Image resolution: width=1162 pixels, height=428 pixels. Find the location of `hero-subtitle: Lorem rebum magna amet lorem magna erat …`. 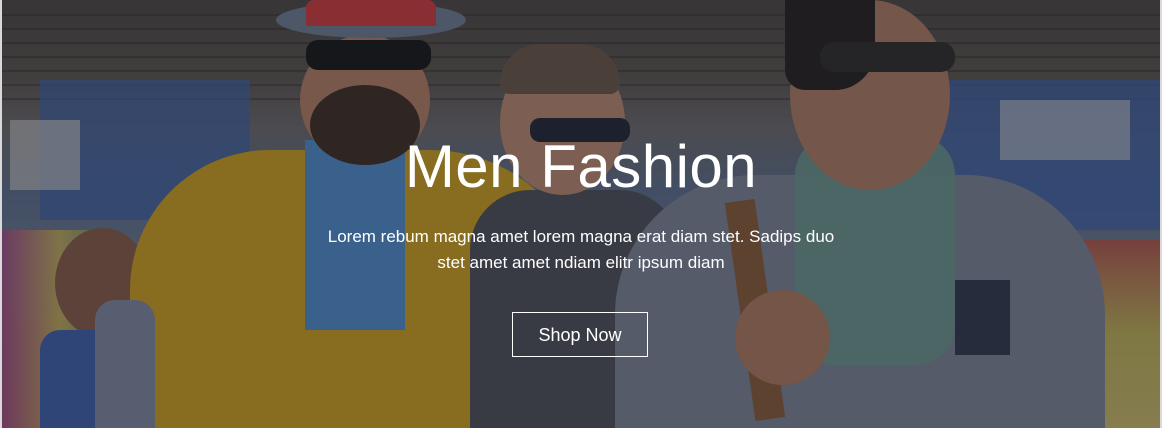

hero-subtitle: Lorem rebum magna amet lorem magna erat … is located at coordinates (581, 249).